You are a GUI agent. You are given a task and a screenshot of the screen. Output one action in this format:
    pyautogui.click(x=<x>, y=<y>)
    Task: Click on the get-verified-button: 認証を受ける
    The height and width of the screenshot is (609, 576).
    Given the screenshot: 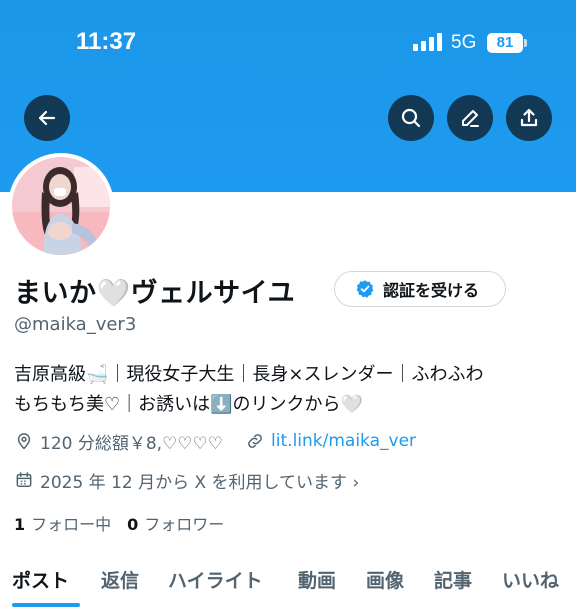 What is the action you would take?
    pyautogui.click(x=420, y=289)
    